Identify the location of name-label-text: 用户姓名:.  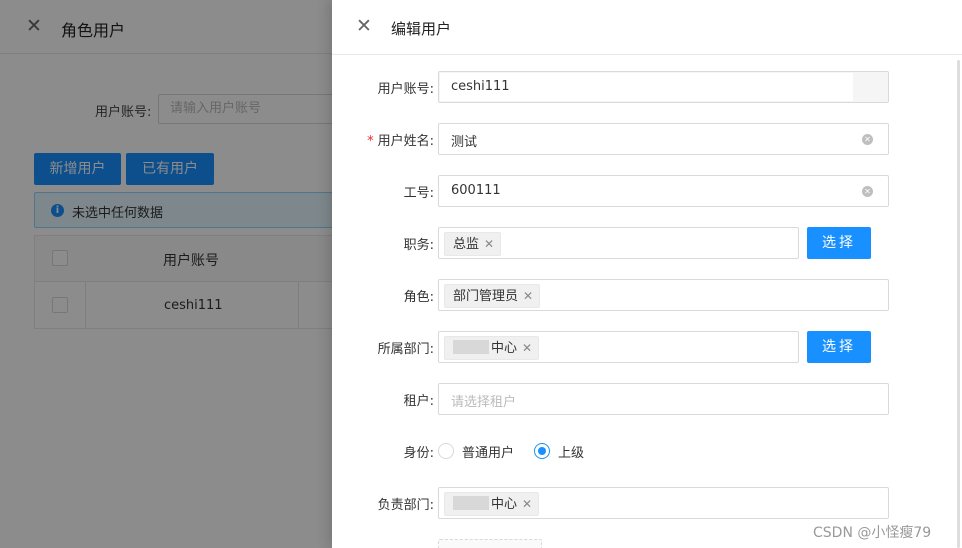
(405, 141).